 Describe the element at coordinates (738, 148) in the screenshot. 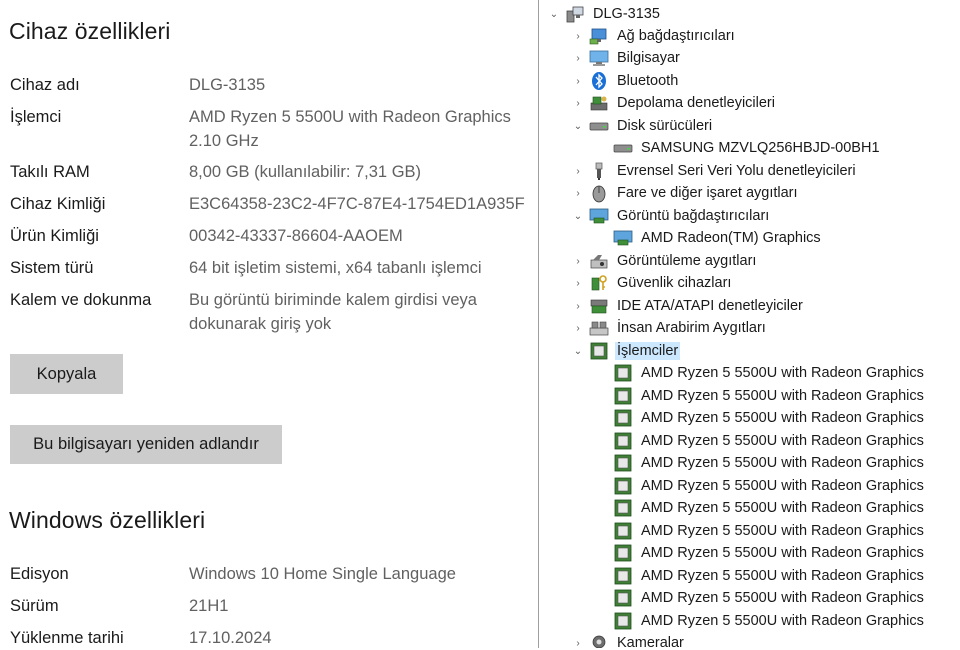

I see `tree-leaf-disk: SAMSUNG MZVLQ256HBJD-00BH1` at that location.